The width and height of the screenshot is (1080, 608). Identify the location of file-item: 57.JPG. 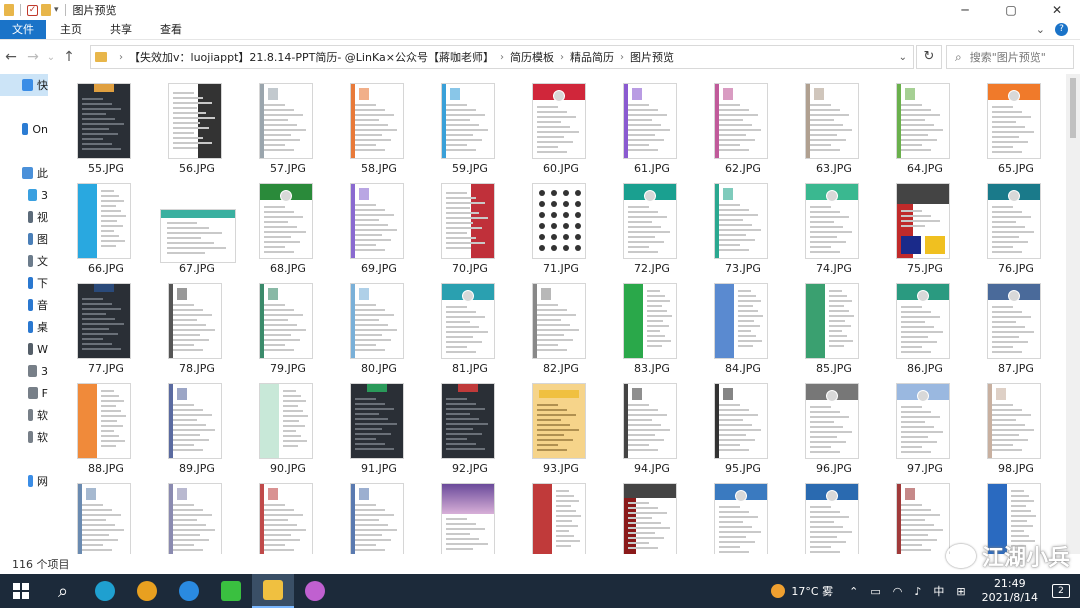
(283, 124).